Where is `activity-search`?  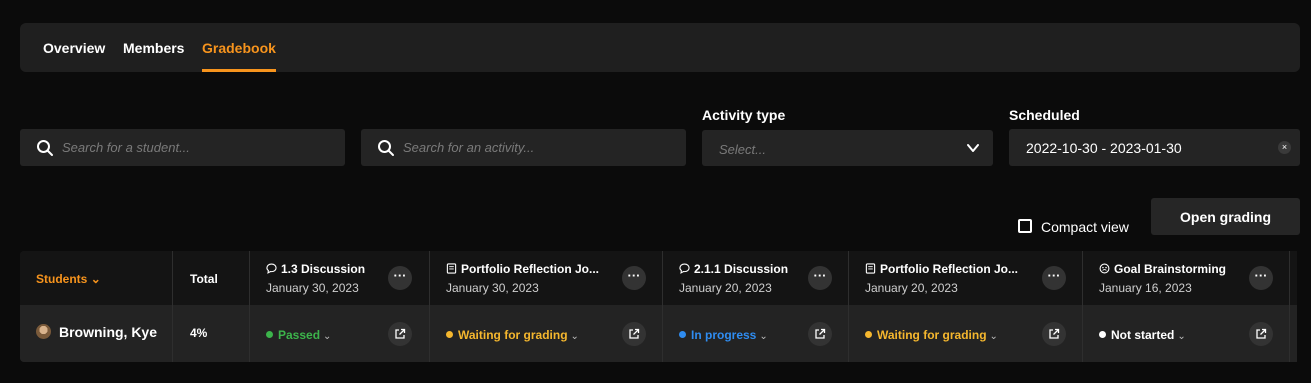
activity-search is located at coordinates (523, 147).